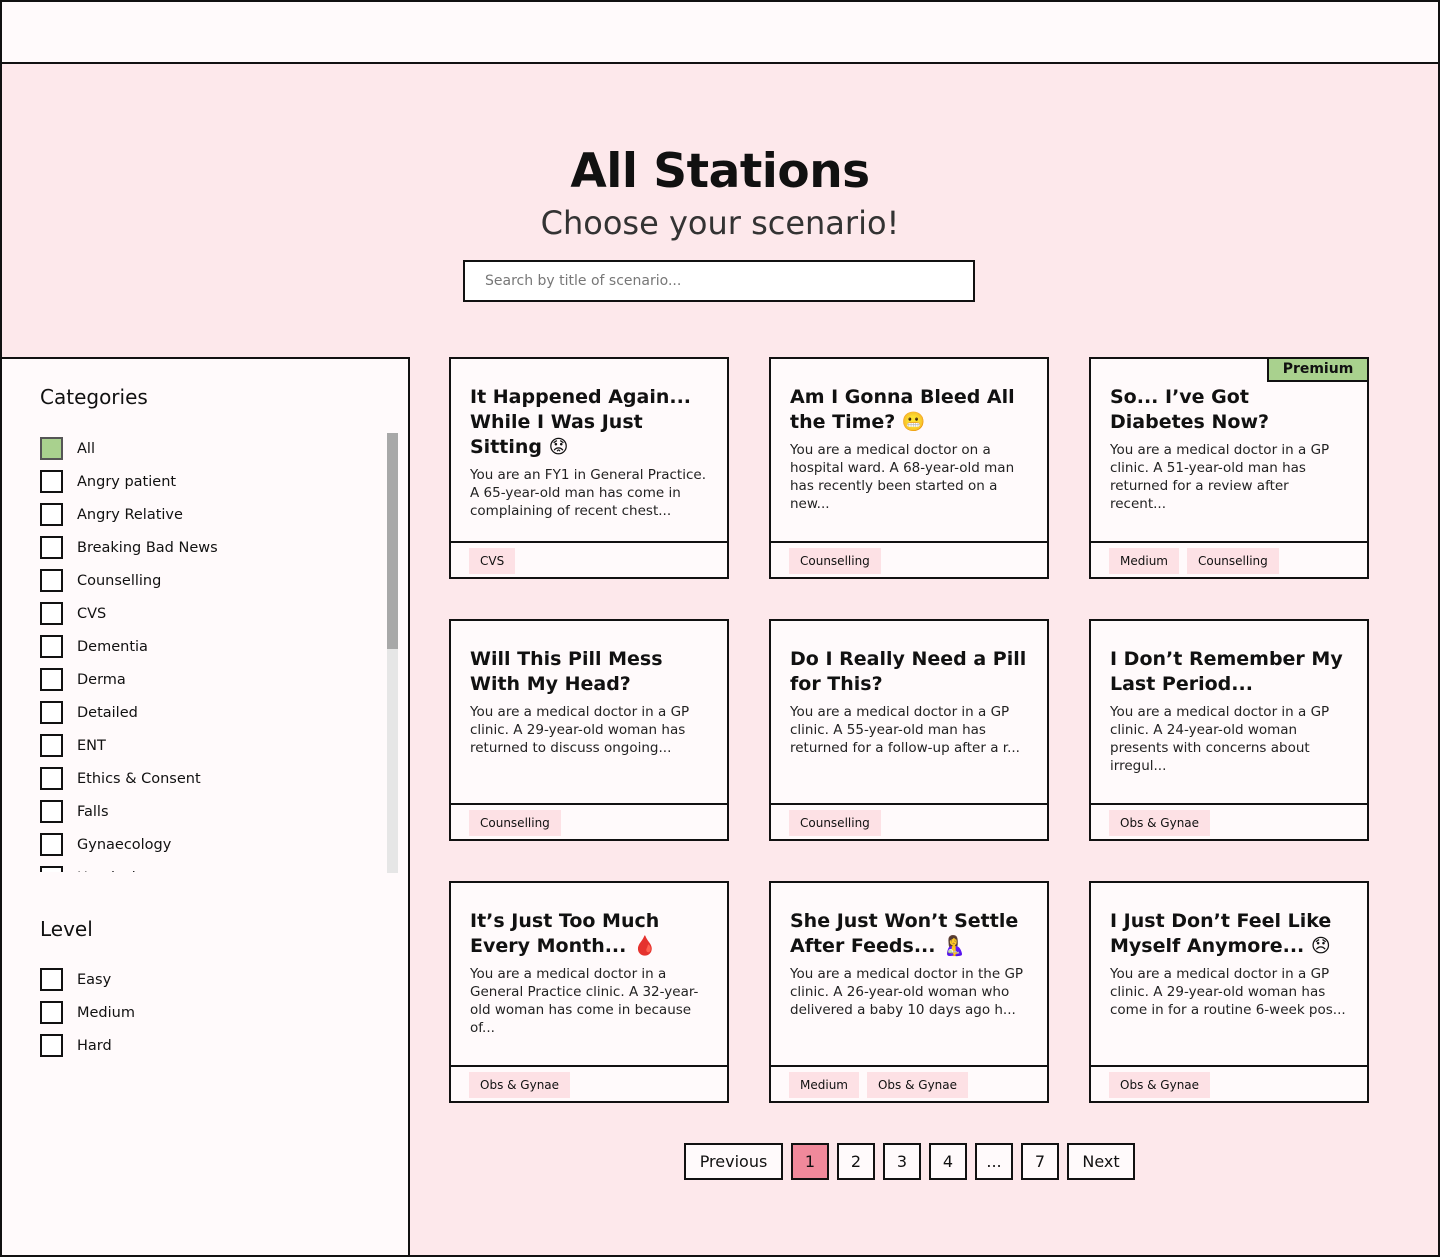 The width and height of the screenshot is (1440, 1257). What do you see at coordinates (810, 1161) in the screenshot?
I see `page-1-button: 1` at bounding box center [810, 1161].